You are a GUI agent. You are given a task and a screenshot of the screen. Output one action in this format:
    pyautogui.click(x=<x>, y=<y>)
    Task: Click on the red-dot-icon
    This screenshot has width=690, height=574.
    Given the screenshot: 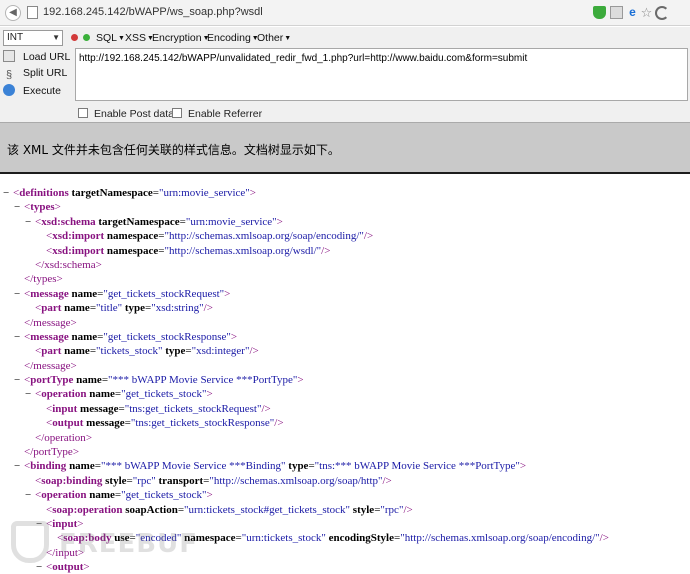 What is the action you would take?
    pyautogui.click(x=74, y=37)
    